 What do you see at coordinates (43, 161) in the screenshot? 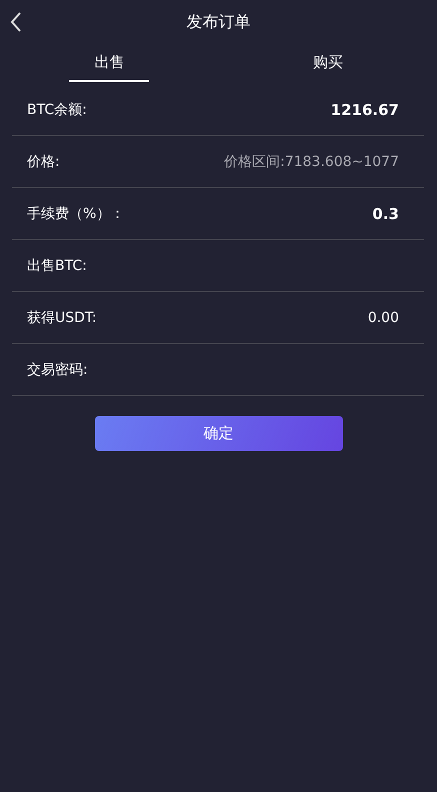
I see `field-label: 价格:` at bounding box center [43, 161].